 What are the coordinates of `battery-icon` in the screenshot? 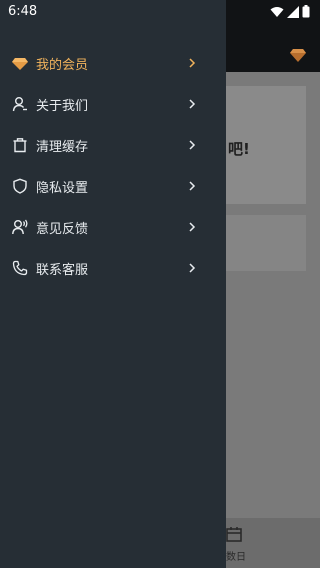 It's located at (306, 11).